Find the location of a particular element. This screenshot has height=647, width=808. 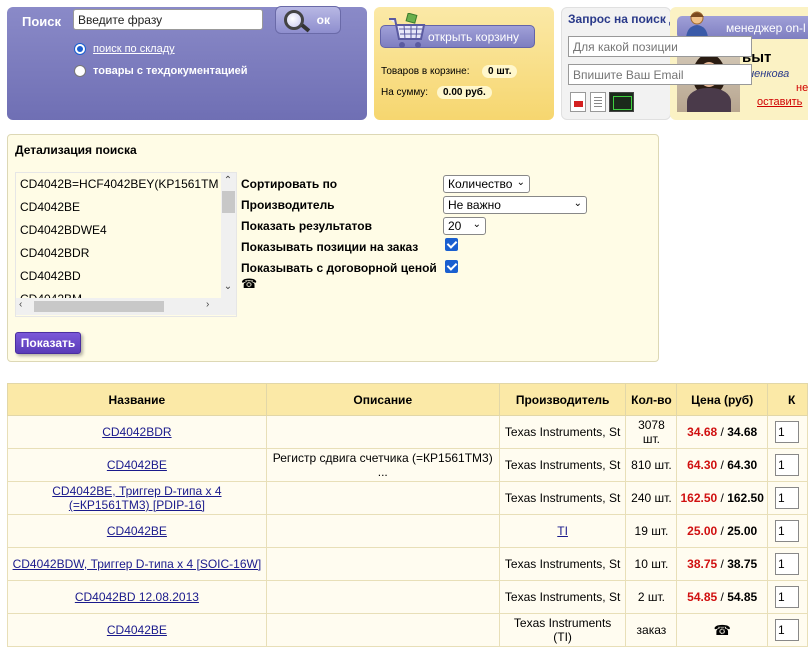

cell-quantity: 19 шт. is located at coordinates (651, 531).